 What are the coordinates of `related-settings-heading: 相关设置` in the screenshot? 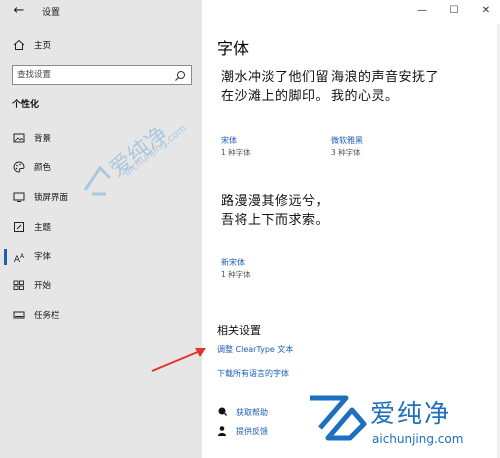 It's located at (239, 330).